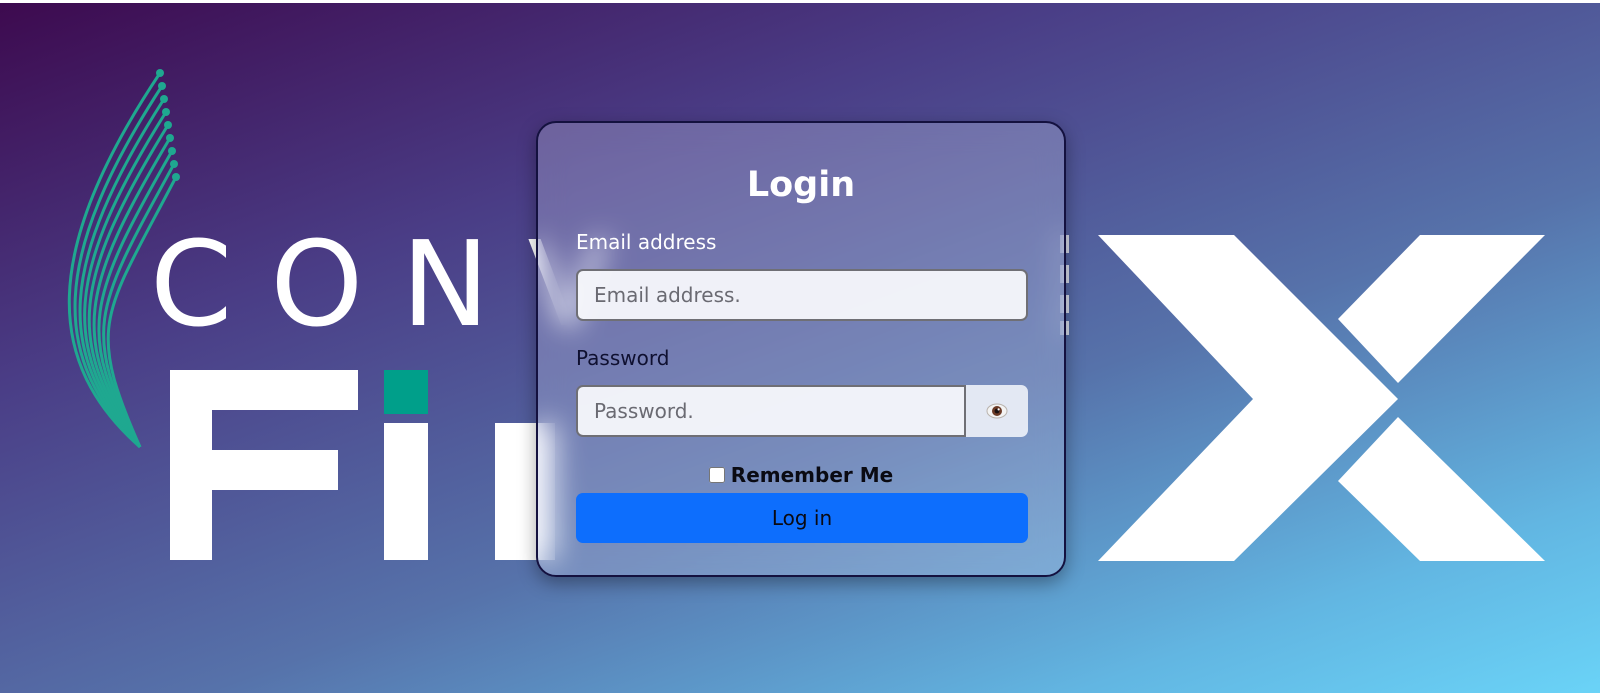 The height and width of the screenshot is (695, 1600). What do you see at coordinates (802, 295) in the screenshot?
I see `email-input` at bounding box center [802, 295].